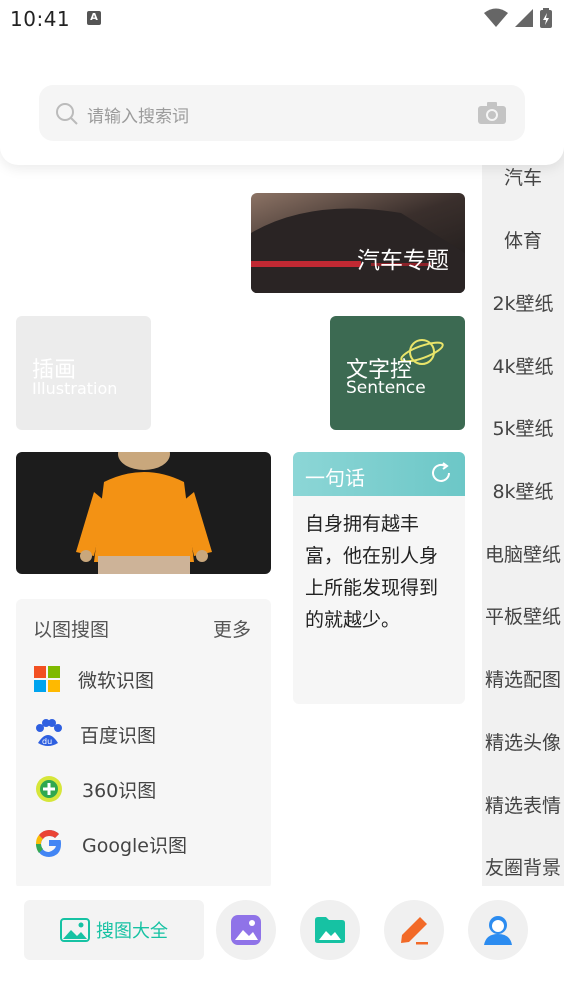 The image size is (564, 1004). I want to click on refresh-icon, so click(441, 473).